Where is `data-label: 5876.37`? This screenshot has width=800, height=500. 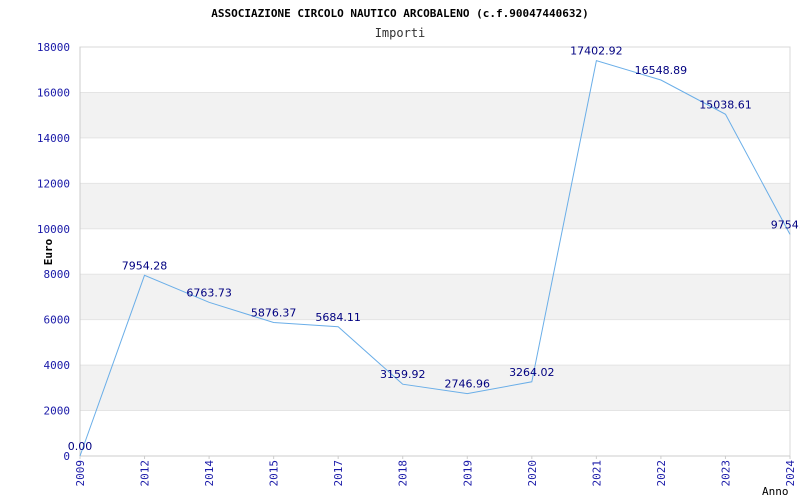
data-label: 5876.37 is located at coordinates (274, 312).